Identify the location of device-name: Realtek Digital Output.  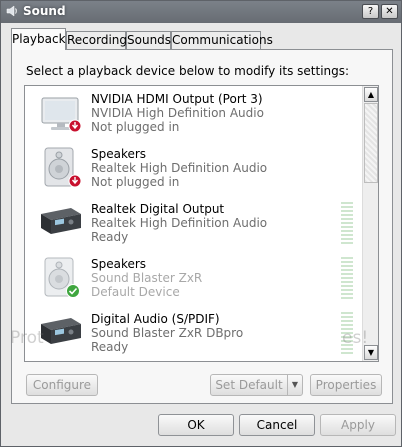
(158, 209).